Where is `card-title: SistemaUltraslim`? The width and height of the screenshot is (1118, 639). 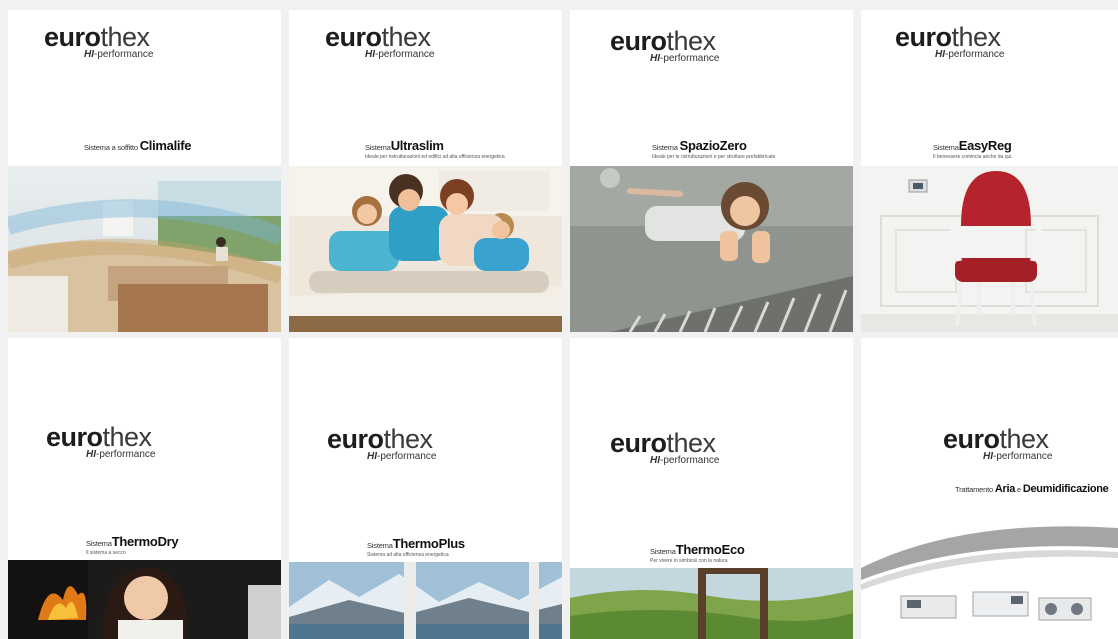
card-title: SistemaUltraslim is located at coordinates (404, 145).